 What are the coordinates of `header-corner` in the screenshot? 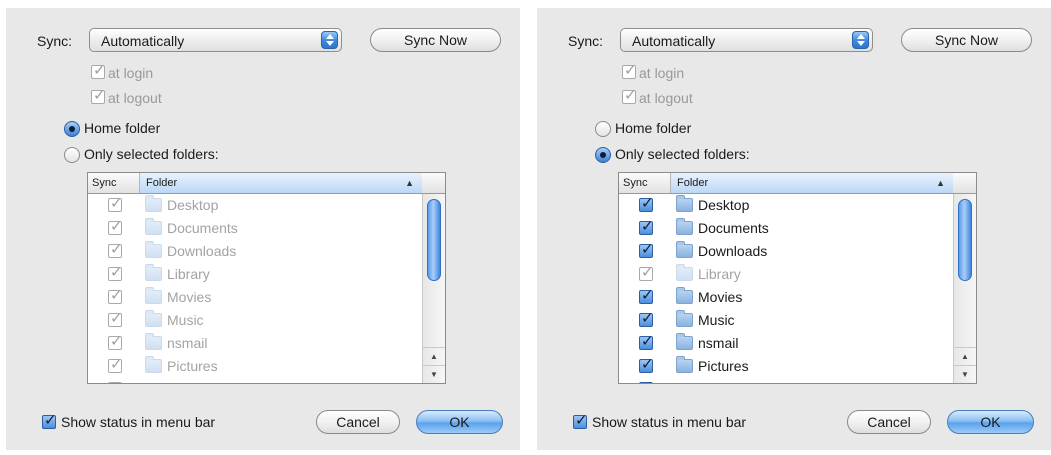 It's located at (964, 183).